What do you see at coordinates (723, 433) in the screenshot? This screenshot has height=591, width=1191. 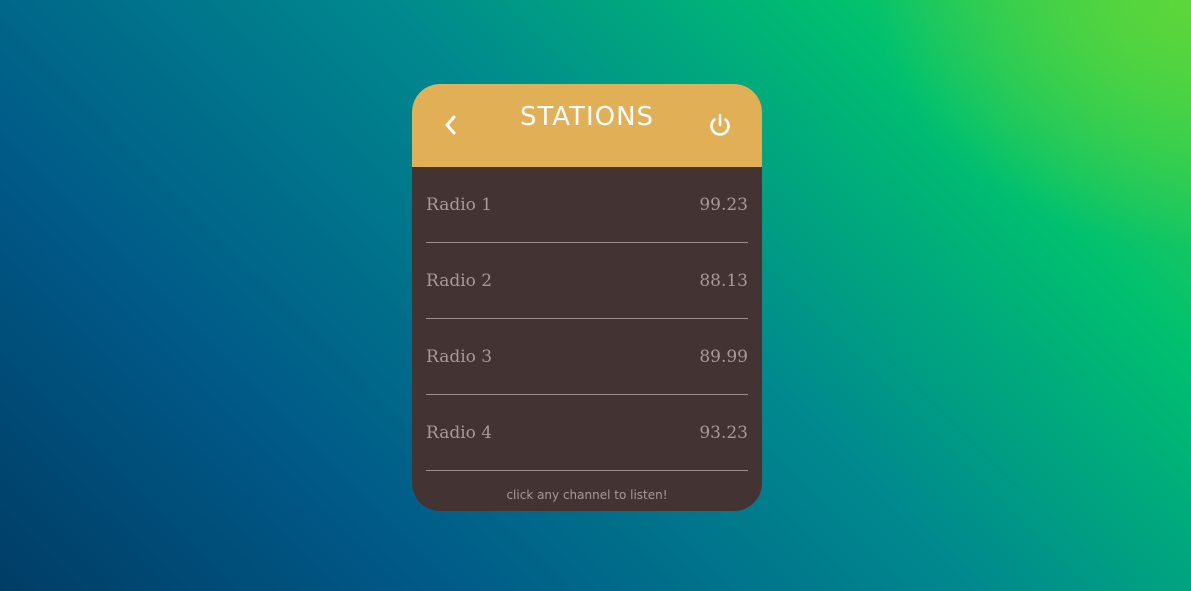 I see `station-frequency: 93.23` at bounding box center [723, 433].